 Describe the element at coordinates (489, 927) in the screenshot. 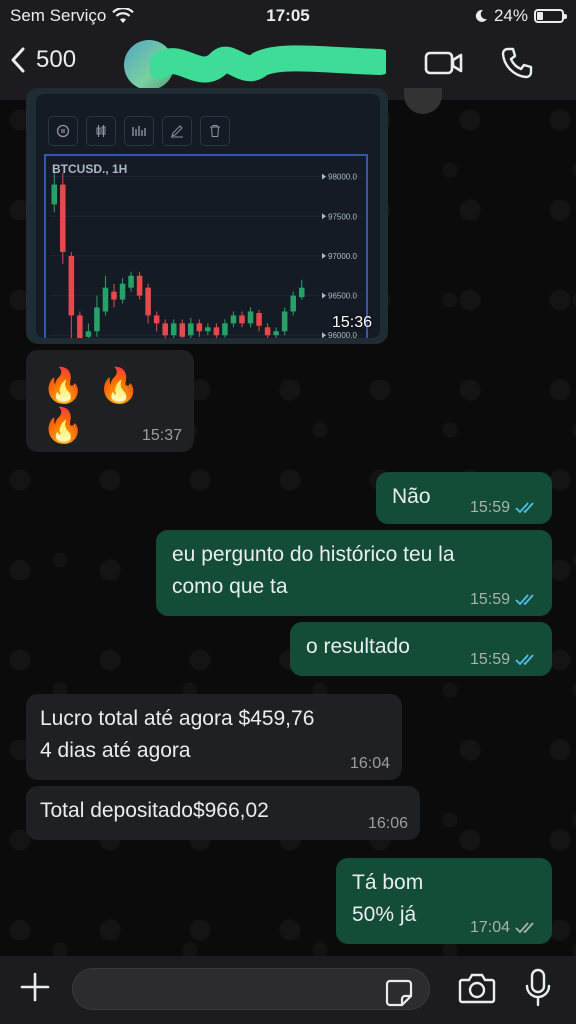

I see `message-time: 17:04` at that location.